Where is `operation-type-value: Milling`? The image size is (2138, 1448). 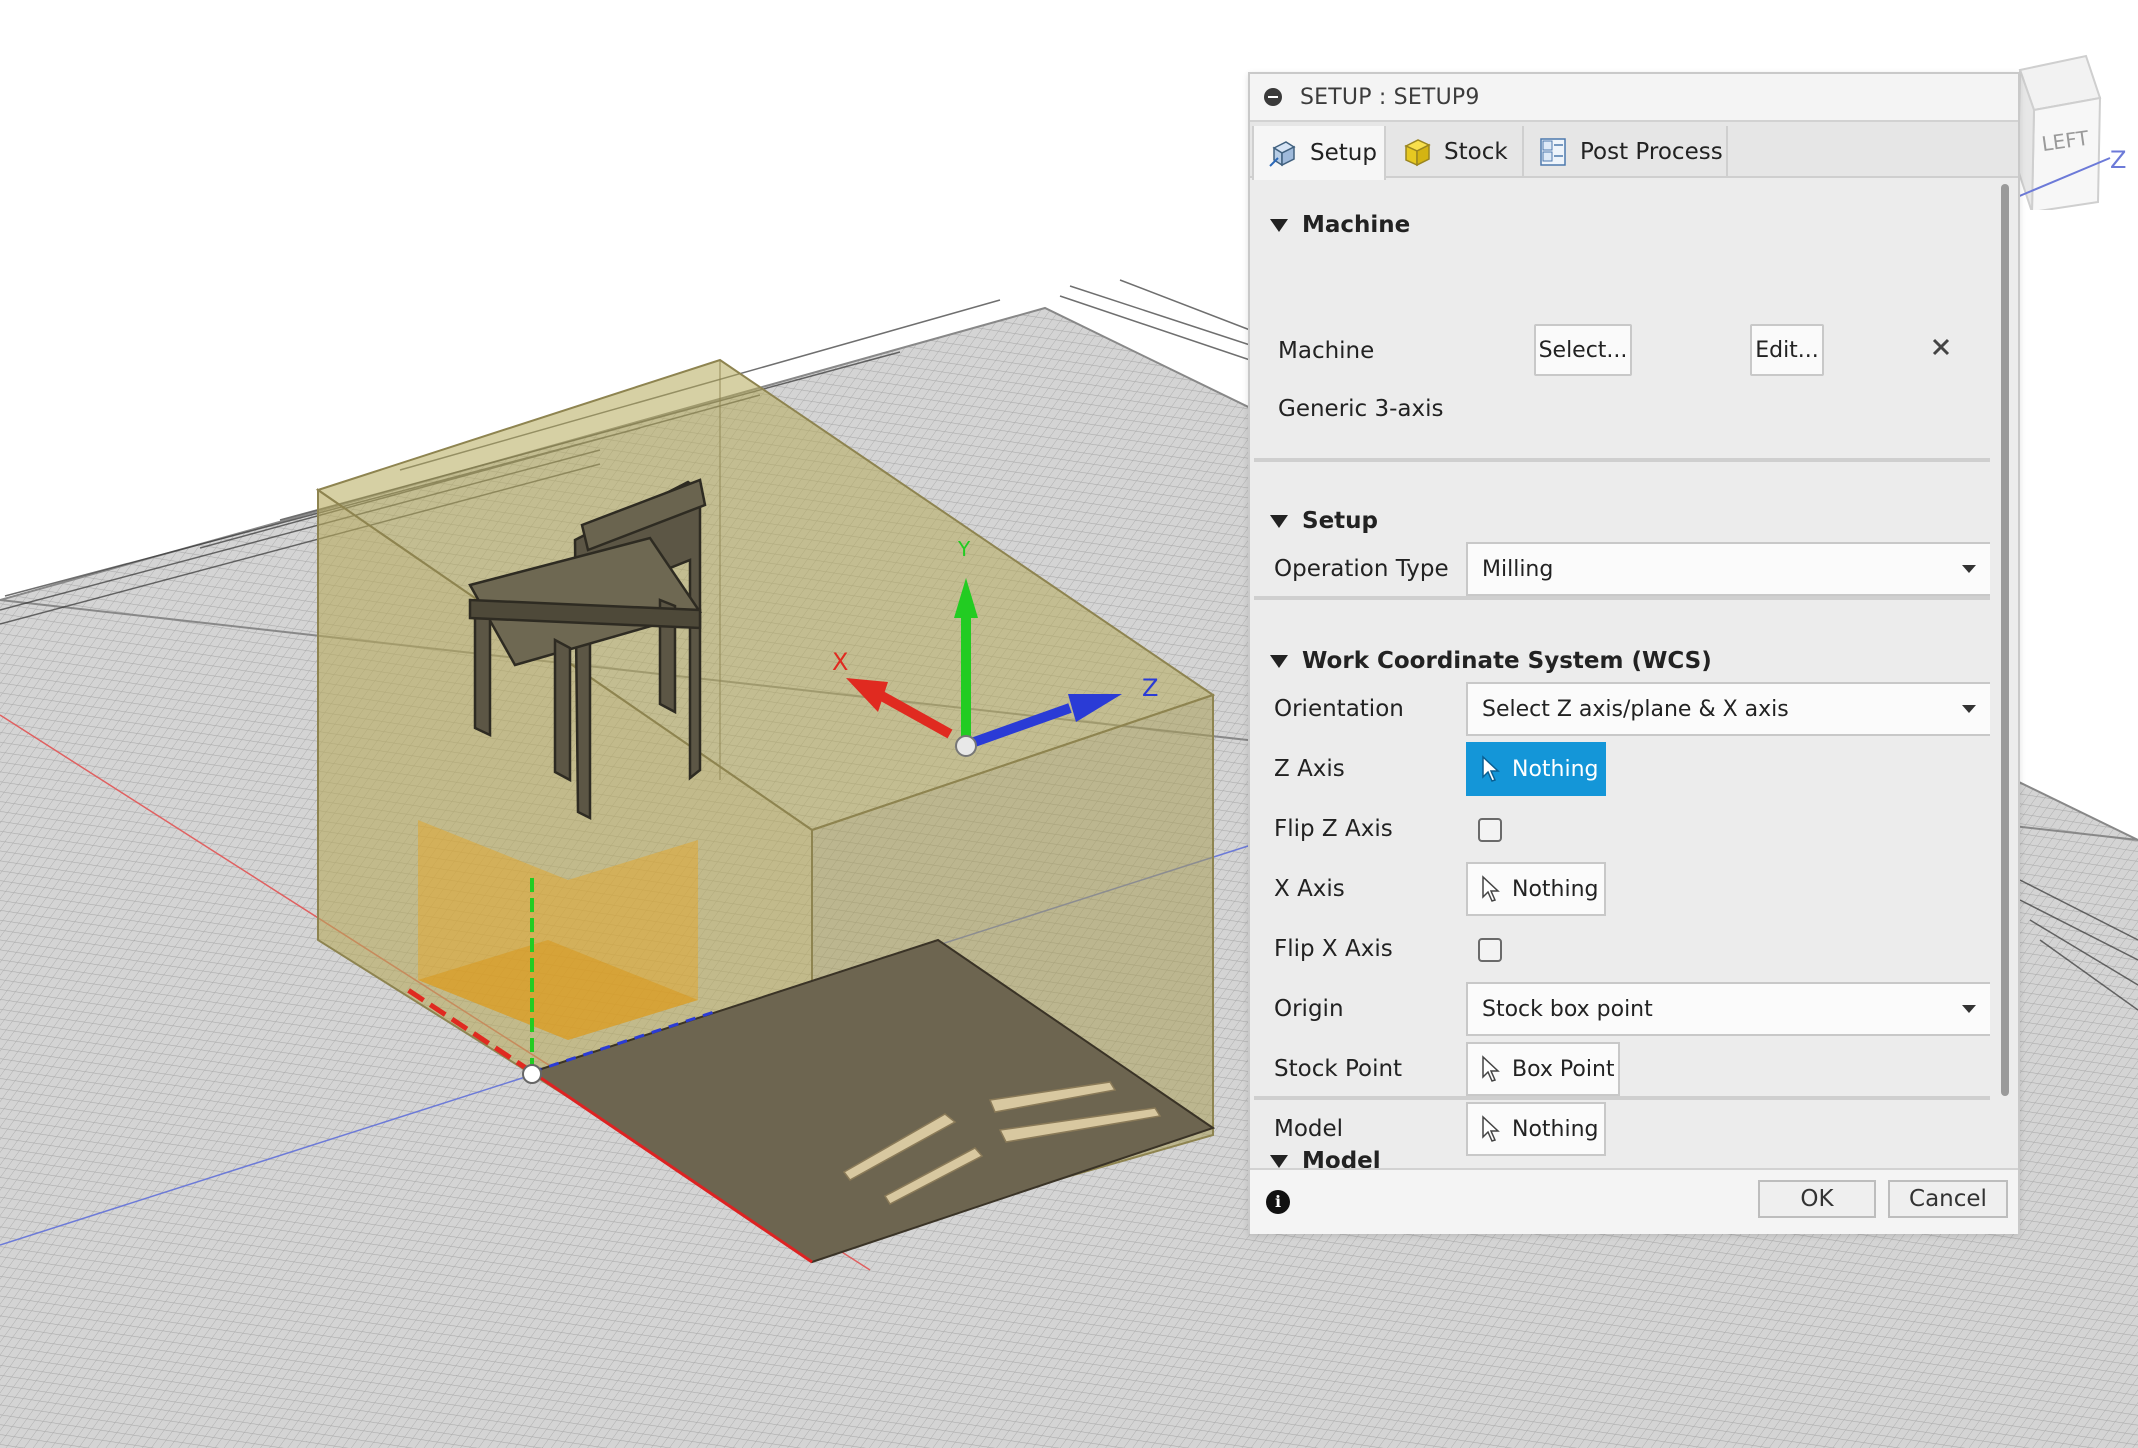 operation-type-value: Milling is located at coordinates (1518, 569).